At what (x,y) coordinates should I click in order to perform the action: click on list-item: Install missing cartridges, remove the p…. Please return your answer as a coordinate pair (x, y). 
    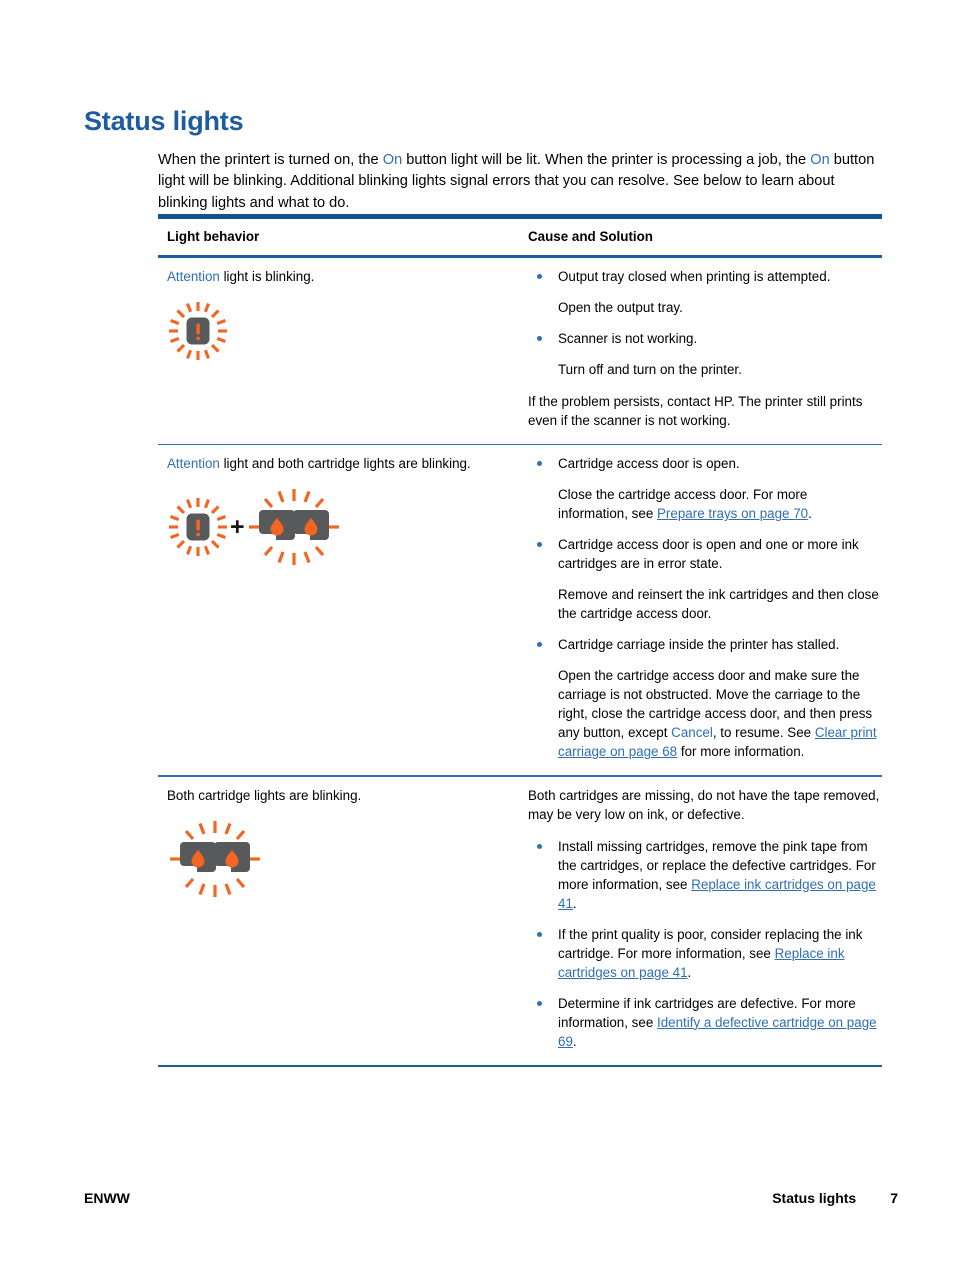
    Looking at the image, I should click on (704, 875).